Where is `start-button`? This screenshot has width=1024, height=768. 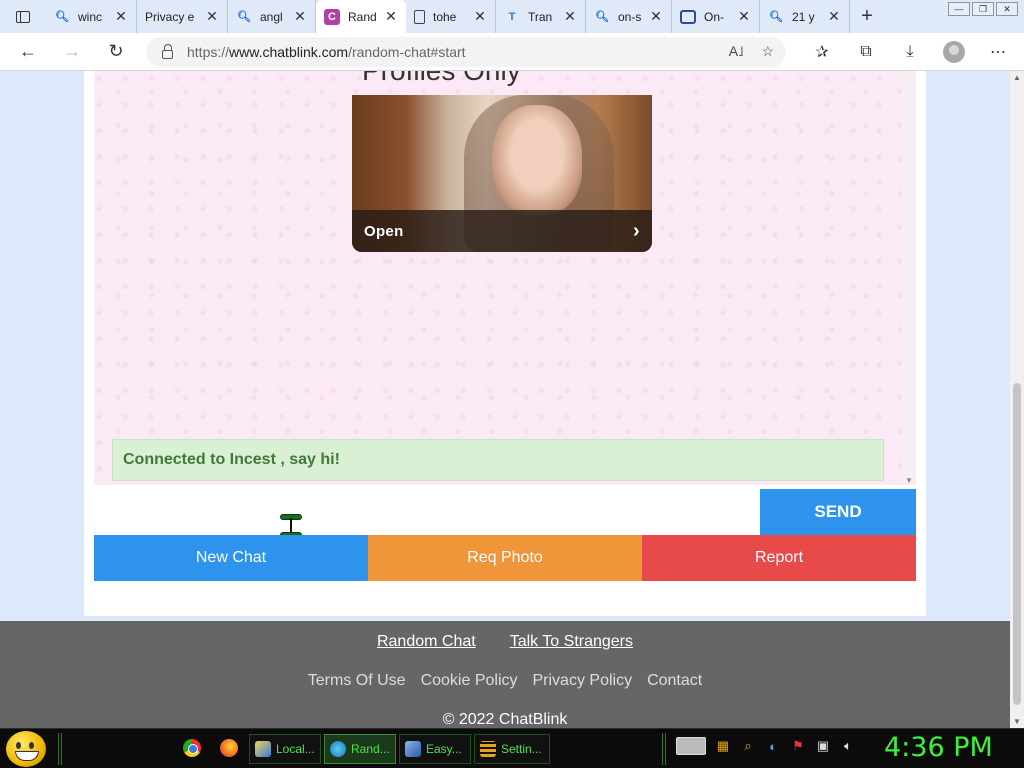 start-button is located at coordinates (26, 749).